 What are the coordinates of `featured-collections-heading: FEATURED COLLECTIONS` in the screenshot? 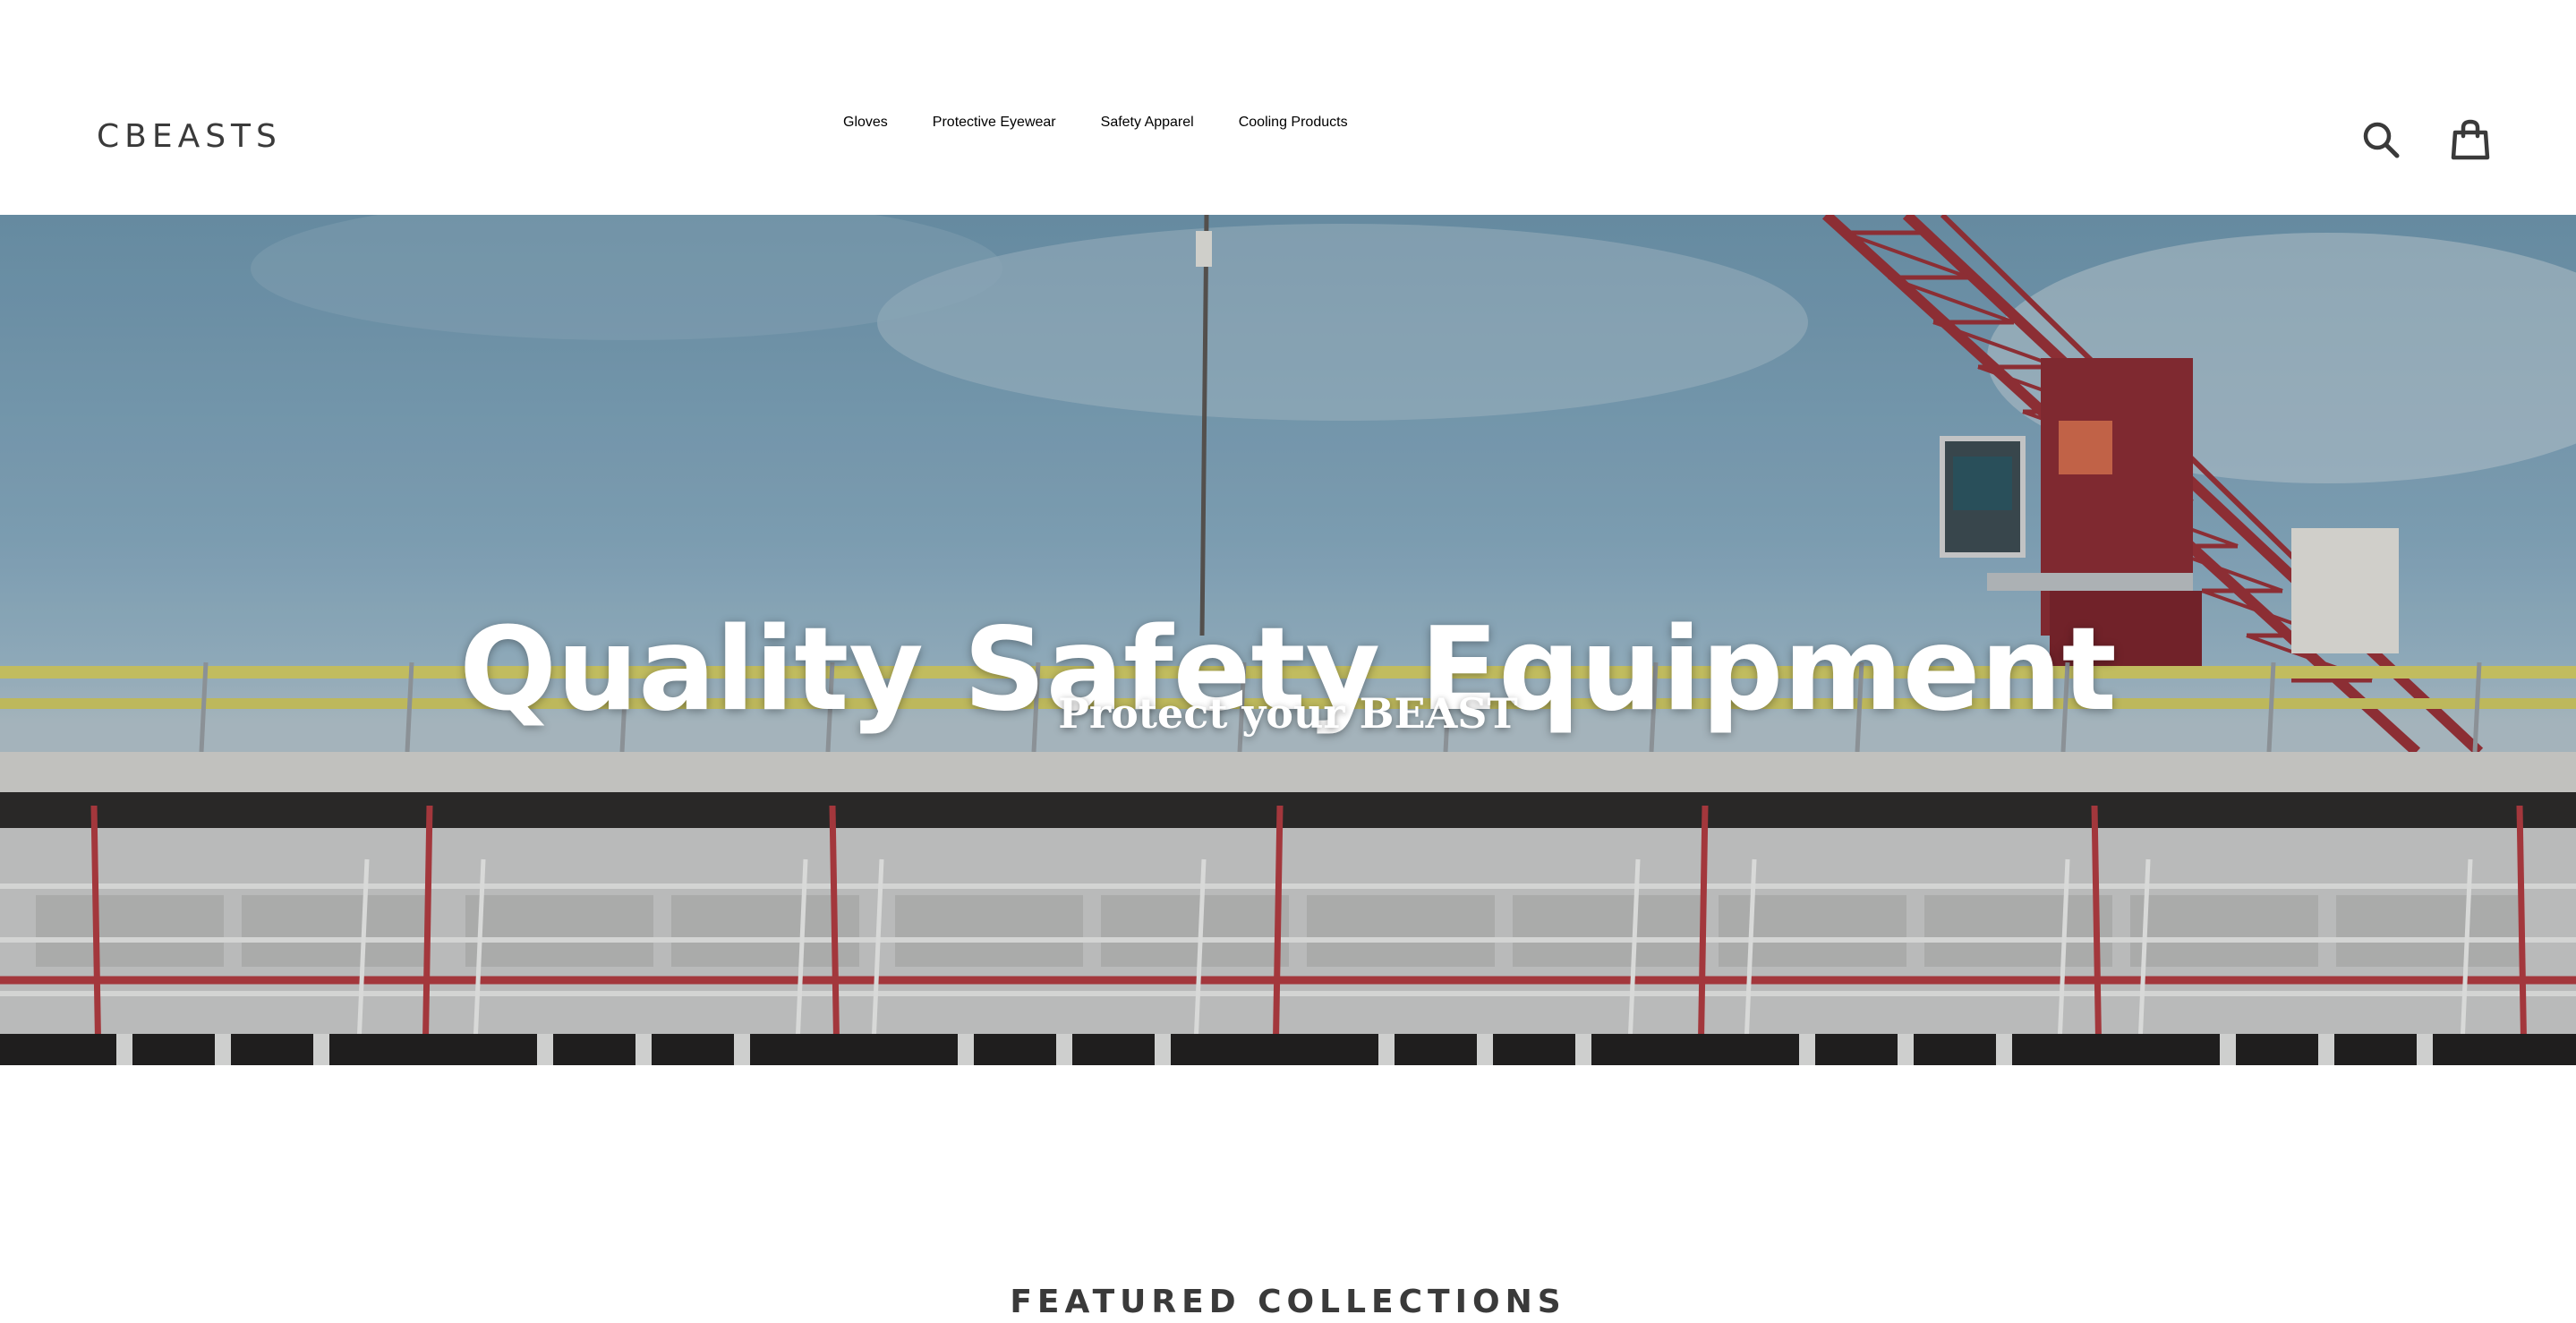 It's located at (1288, 1301).